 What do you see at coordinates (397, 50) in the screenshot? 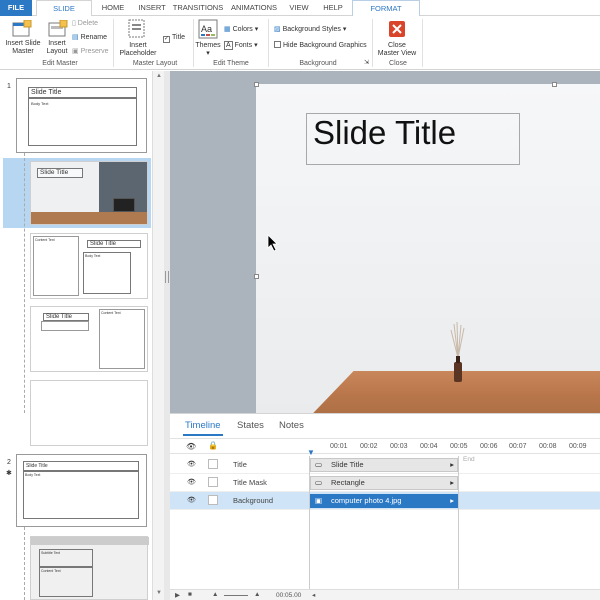
I see `close-master-view-button: Close Master View` at bounding box center [397, 50].